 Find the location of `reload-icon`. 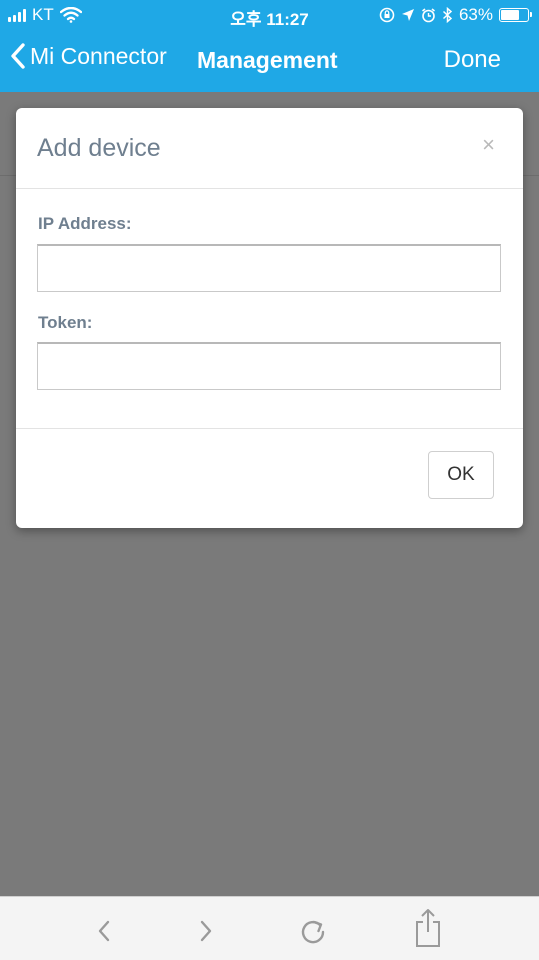

reload-icon is located at coordinates (313, 931).